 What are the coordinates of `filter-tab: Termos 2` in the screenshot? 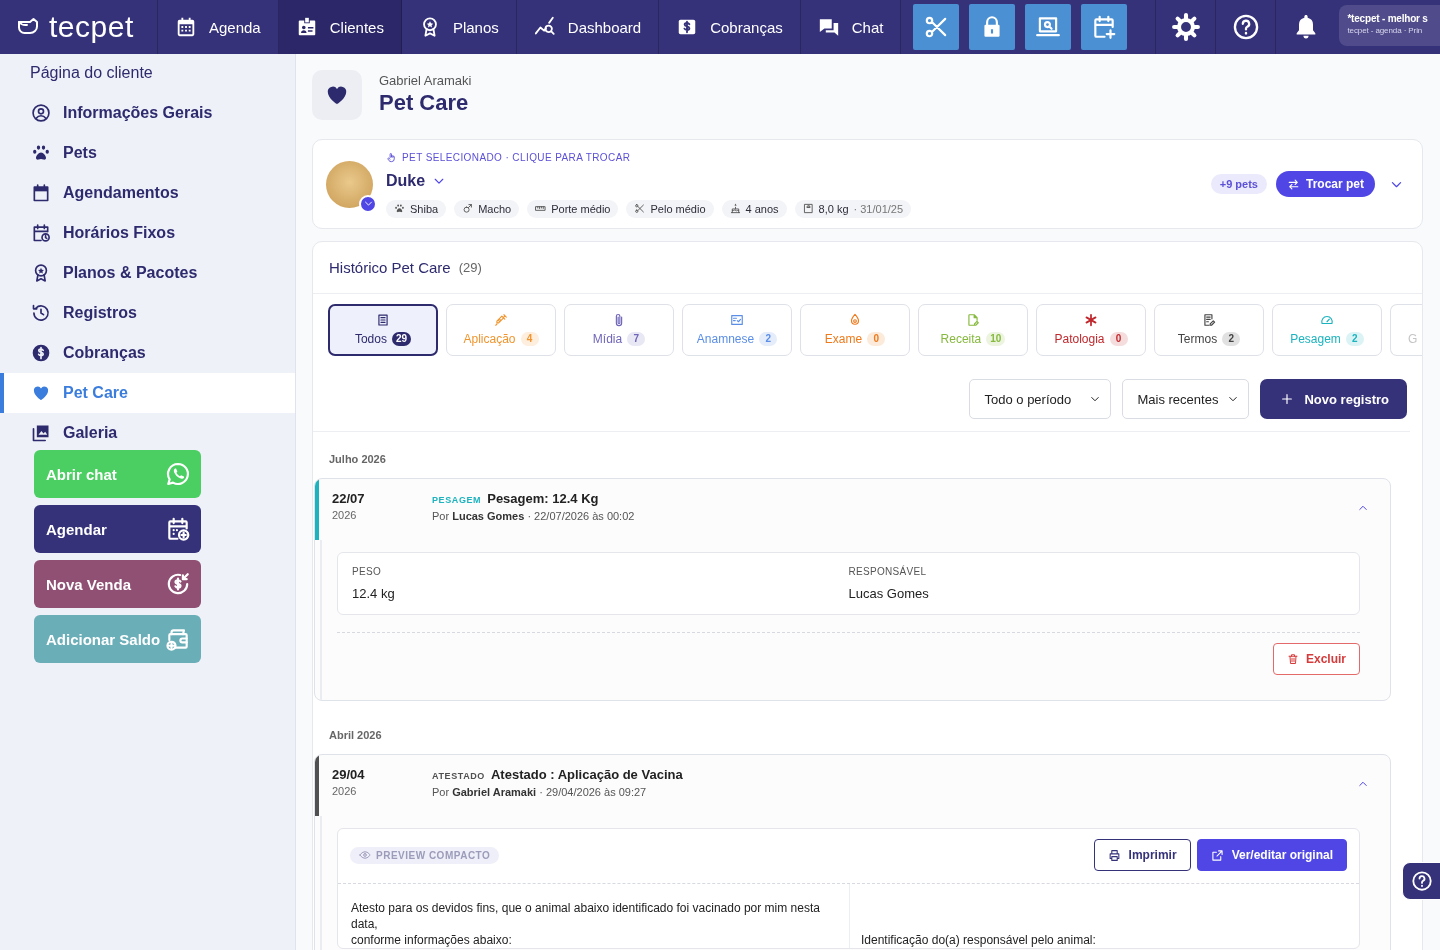 It's located at (1209, 330).